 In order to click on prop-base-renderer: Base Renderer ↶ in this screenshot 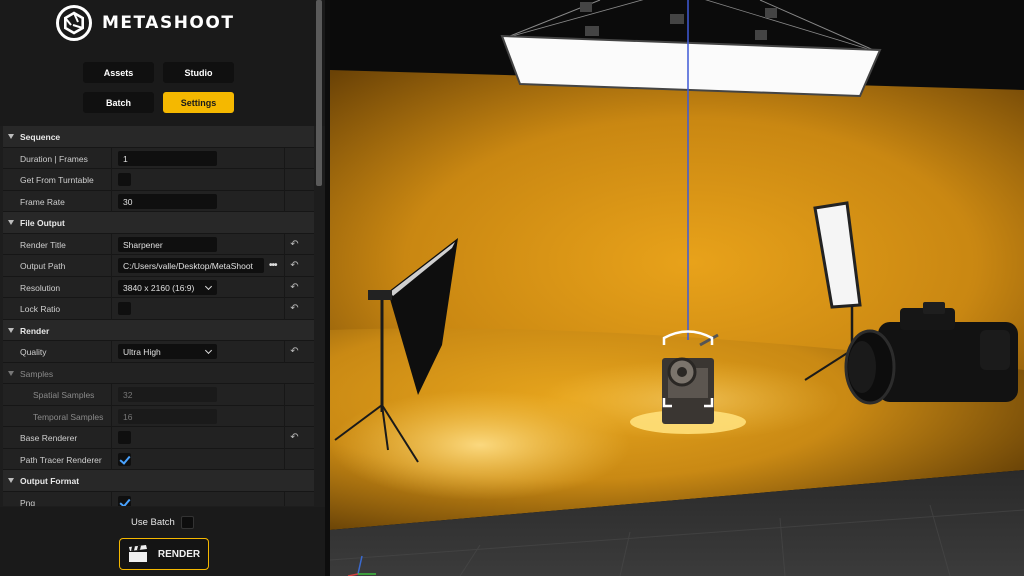, I will do `click(158, 438)`.